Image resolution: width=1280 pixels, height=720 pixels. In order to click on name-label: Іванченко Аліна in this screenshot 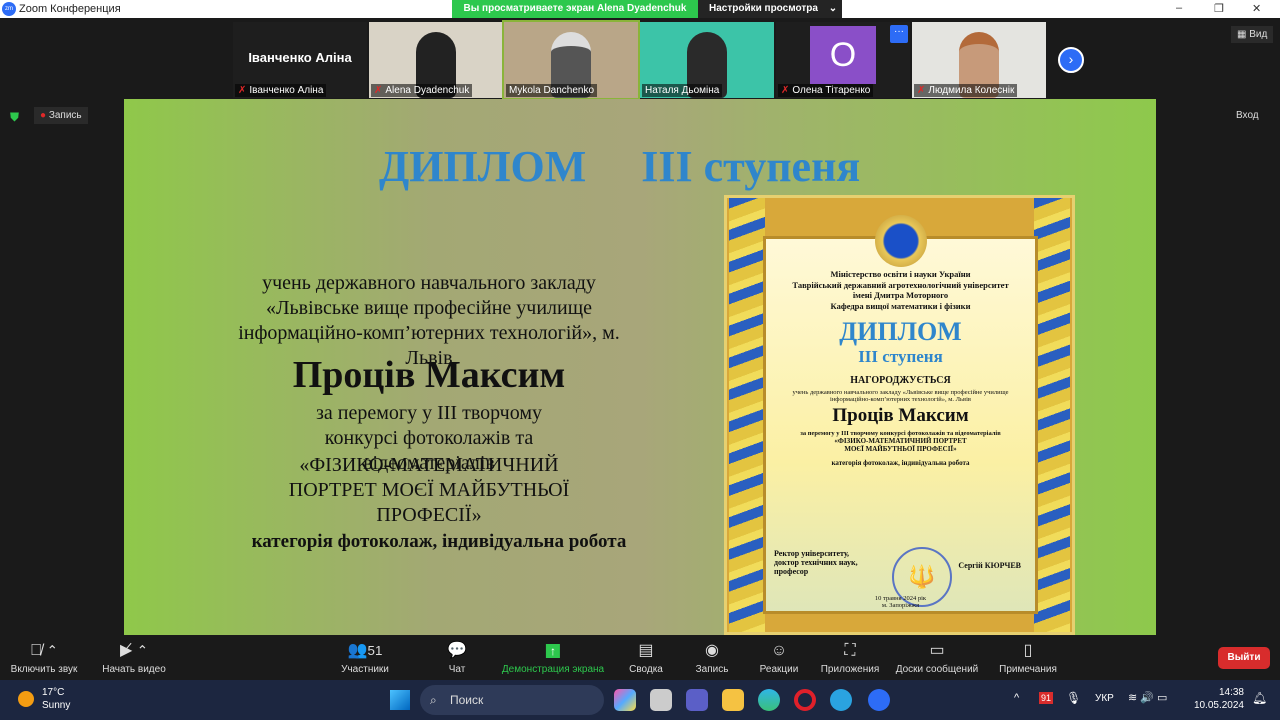, I will do `click(286, 90)`.